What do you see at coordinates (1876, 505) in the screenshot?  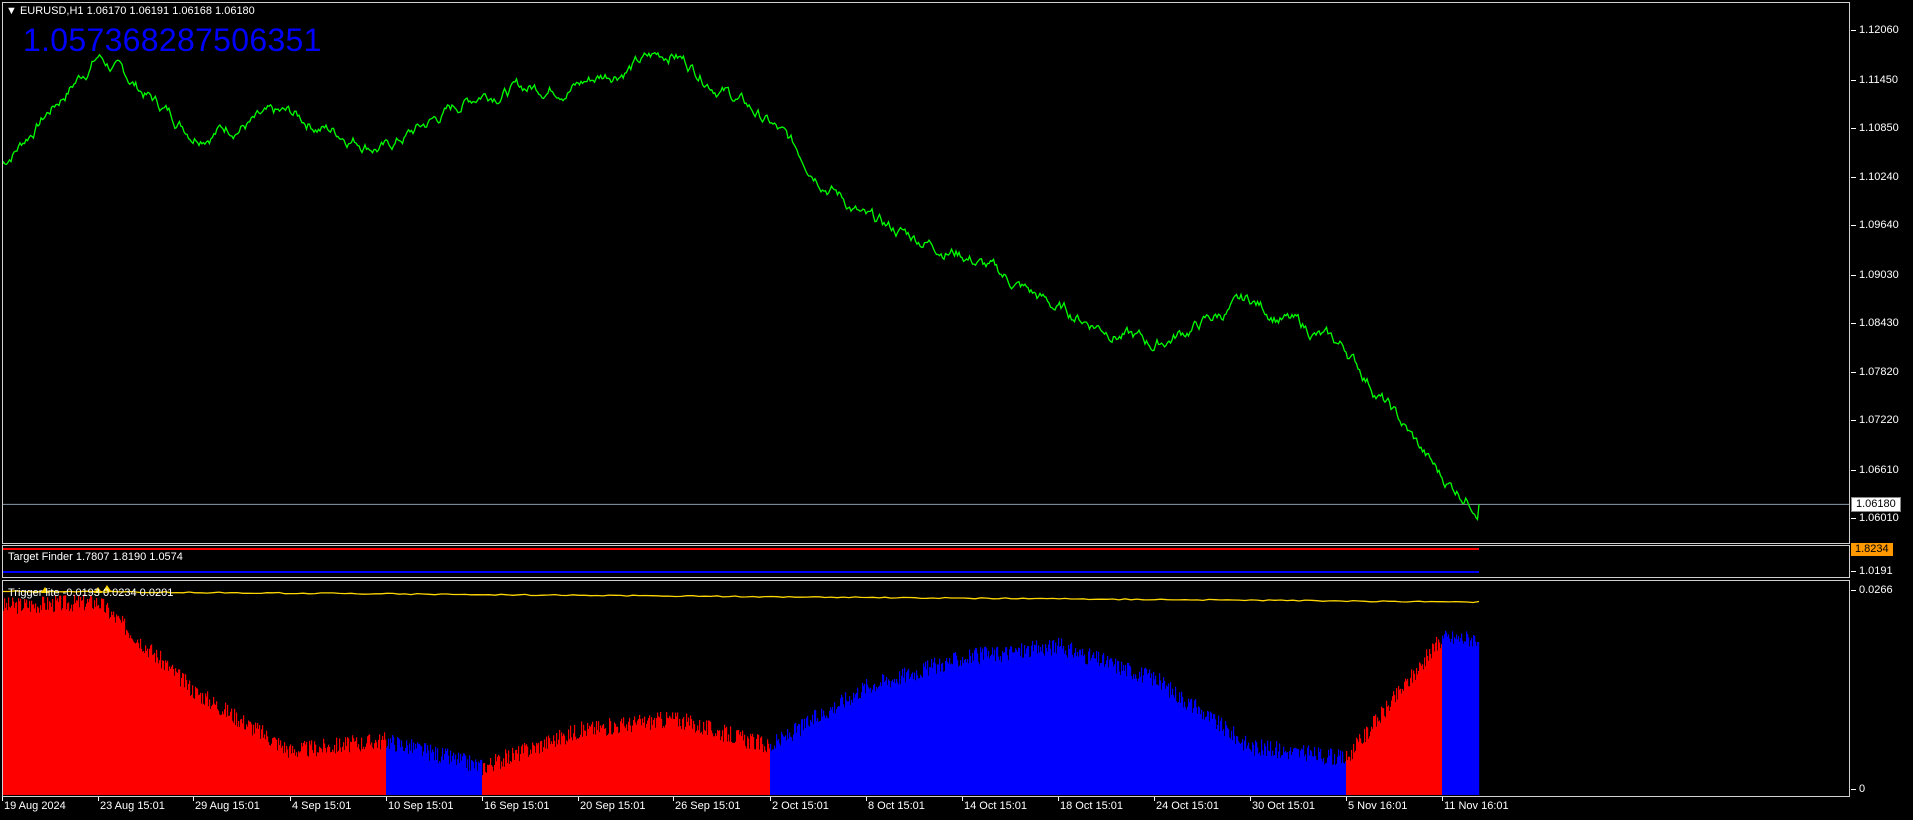 I see `current-price-box: 1.06180` at bounding box center [1876, 505].